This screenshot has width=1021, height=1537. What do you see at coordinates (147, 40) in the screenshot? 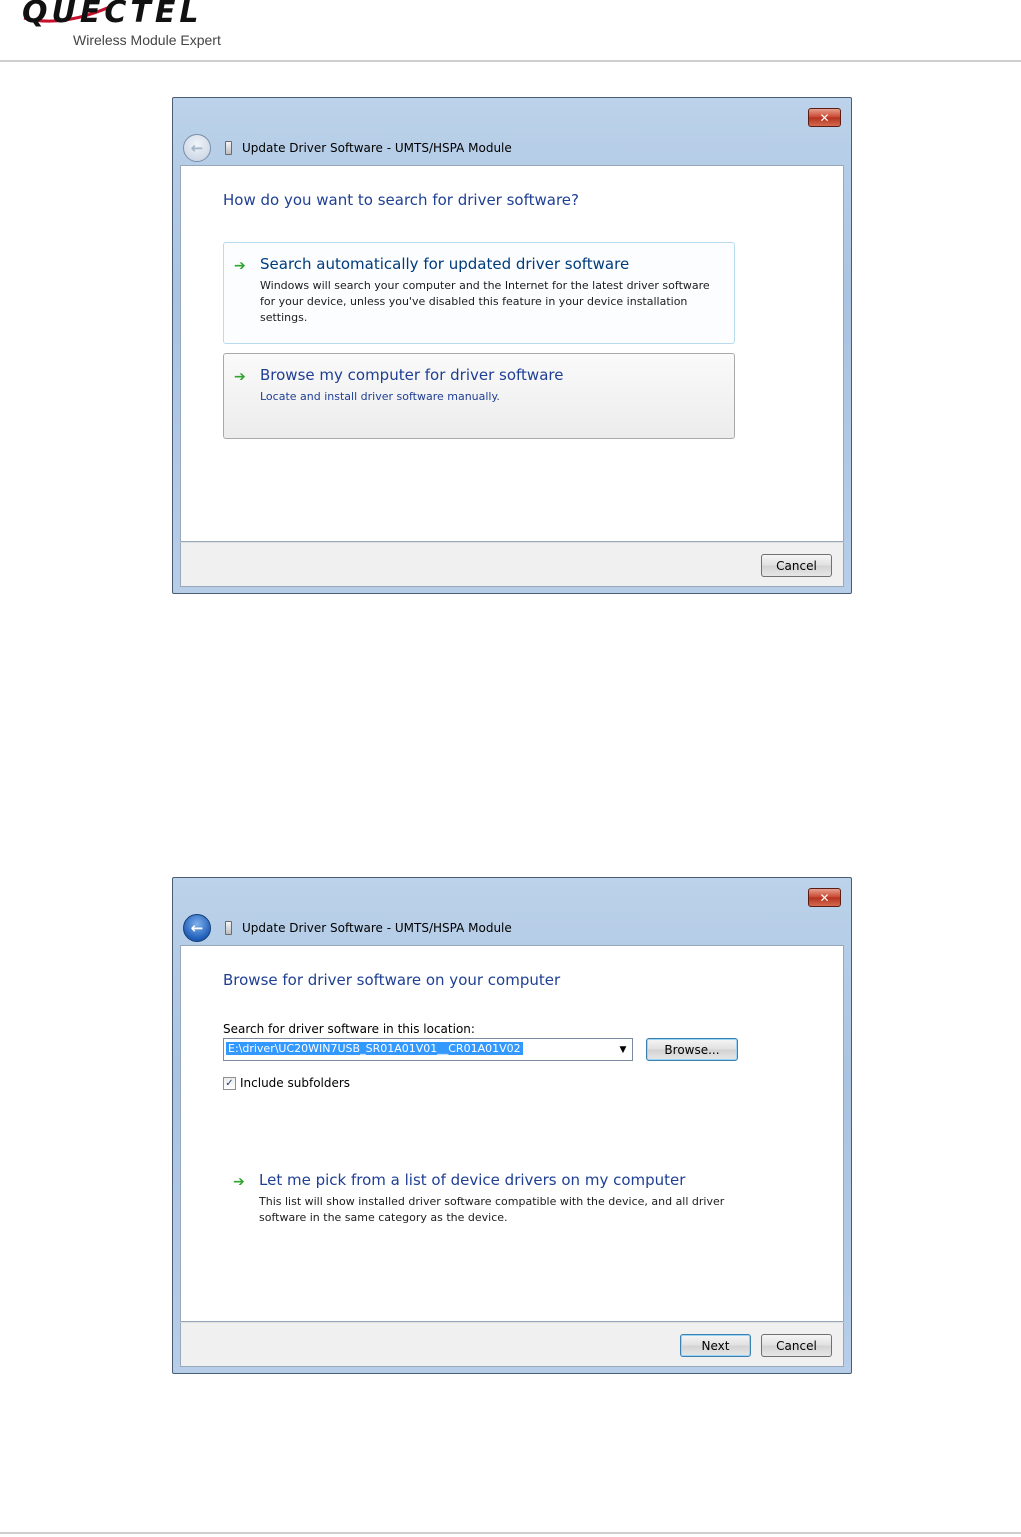
I see `tagline: Wireless Module Expert` at bounding box center [147, 40].